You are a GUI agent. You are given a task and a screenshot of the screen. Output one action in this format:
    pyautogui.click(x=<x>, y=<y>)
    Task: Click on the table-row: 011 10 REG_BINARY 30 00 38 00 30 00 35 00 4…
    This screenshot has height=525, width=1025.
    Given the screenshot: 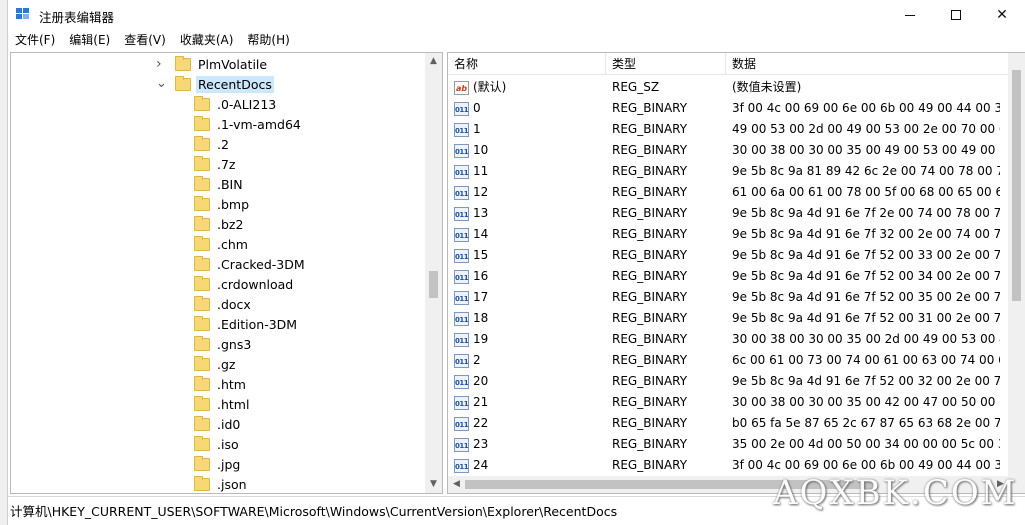 What is the action you would take?
    pyautogui.click(x=728, y=150)
    